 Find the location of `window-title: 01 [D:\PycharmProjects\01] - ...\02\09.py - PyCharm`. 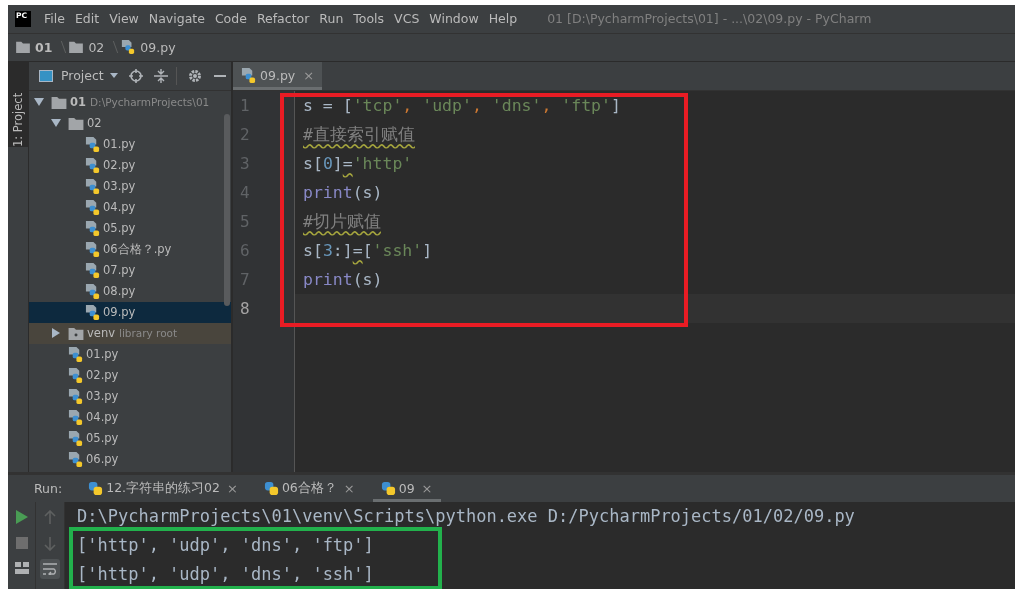

window-title: 01 [D:\PycharmProjects\01] - ...\02\09.py - PyCharm is located at coordinates (709, 19).